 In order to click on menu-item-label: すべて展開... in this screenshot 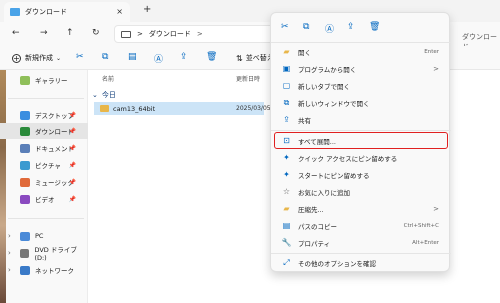, I will do `click(317, 141)`.